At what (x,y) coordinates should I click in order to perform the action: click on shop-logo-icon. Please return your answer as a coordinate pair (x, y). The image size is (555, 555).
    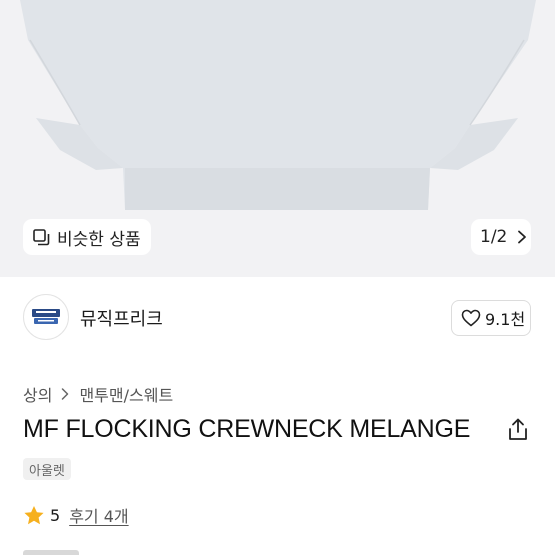
    Looking at the image, I should click on (46, 316).